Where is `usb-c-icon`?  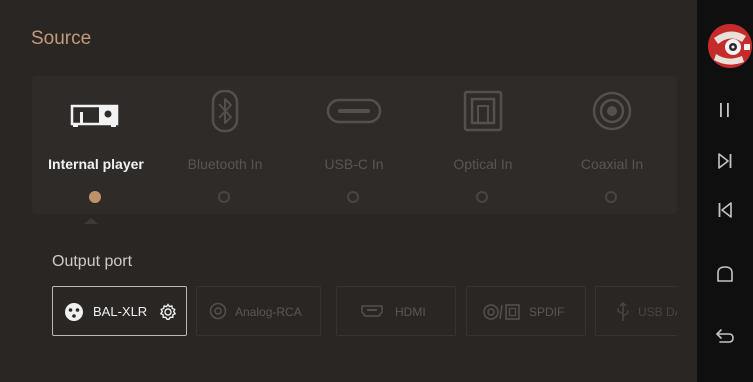 usb-c-icon is located at coordinates (354, 113).